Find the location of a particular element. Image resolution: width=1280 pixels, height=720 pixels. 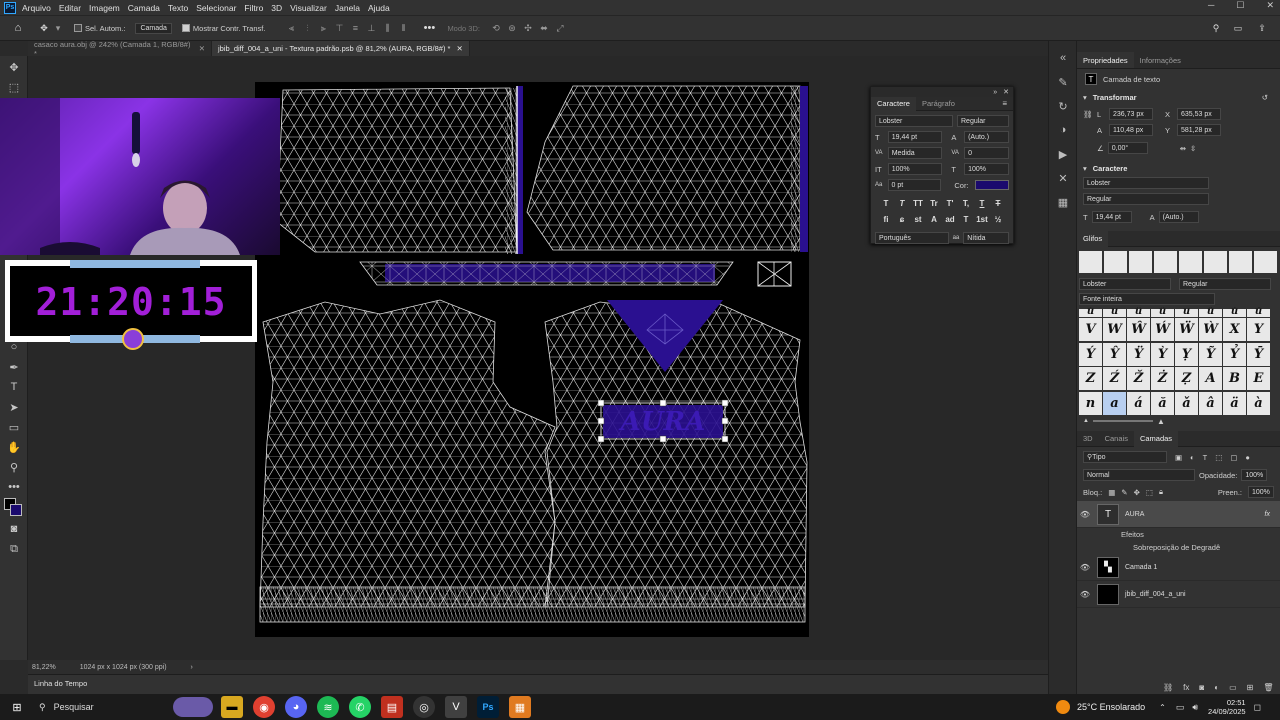

char-font-dropdown: Lobster is located at coordinates (914, 121).